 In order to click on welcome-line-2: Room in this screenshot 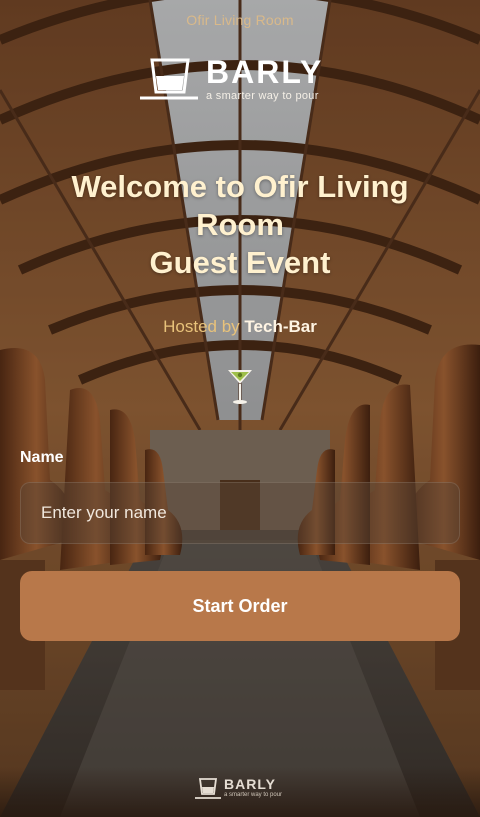, I will do `click(240, 224)`.